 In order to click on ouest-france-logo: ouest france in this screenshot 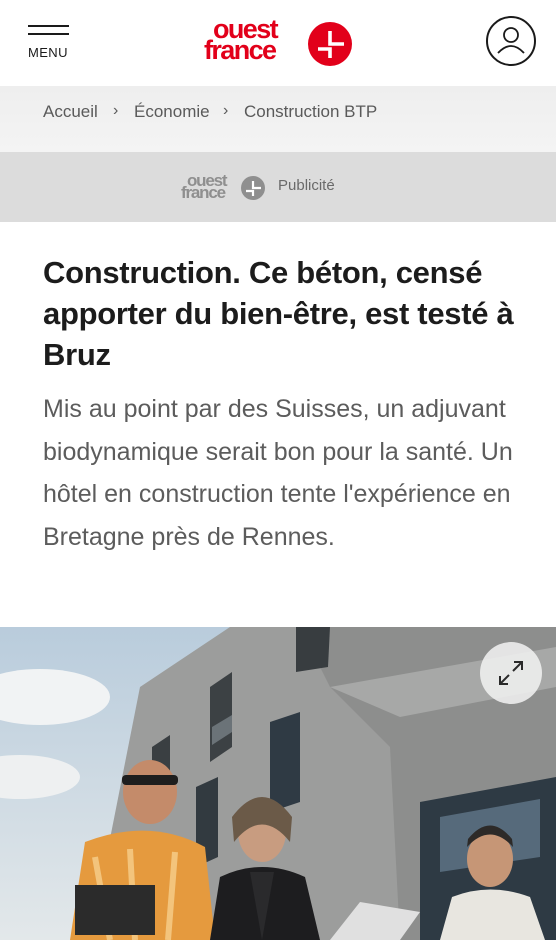, I will do `click(279, 41)`.